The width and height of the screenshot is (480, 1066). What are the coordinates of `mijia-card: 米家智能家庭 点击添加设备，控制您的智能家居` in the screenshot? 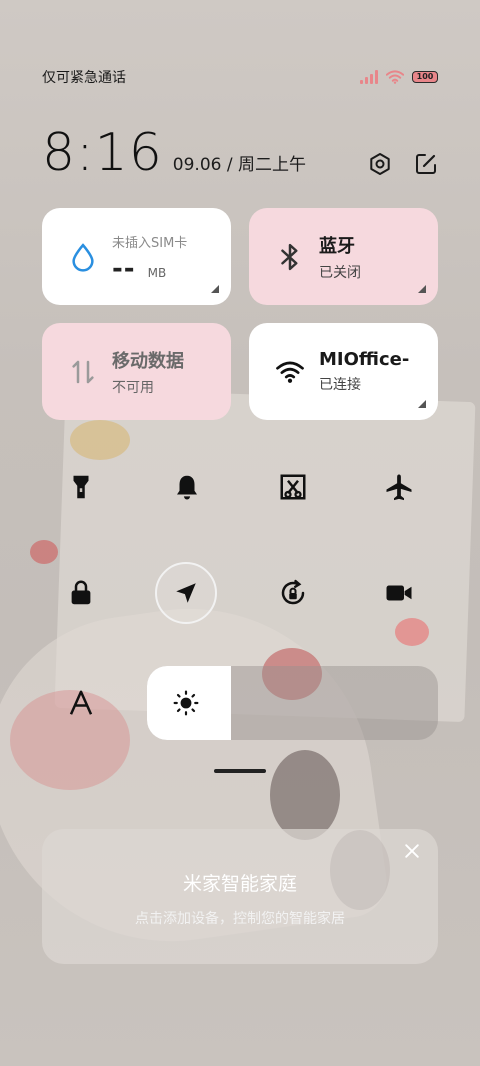 It's located at (240, 896).